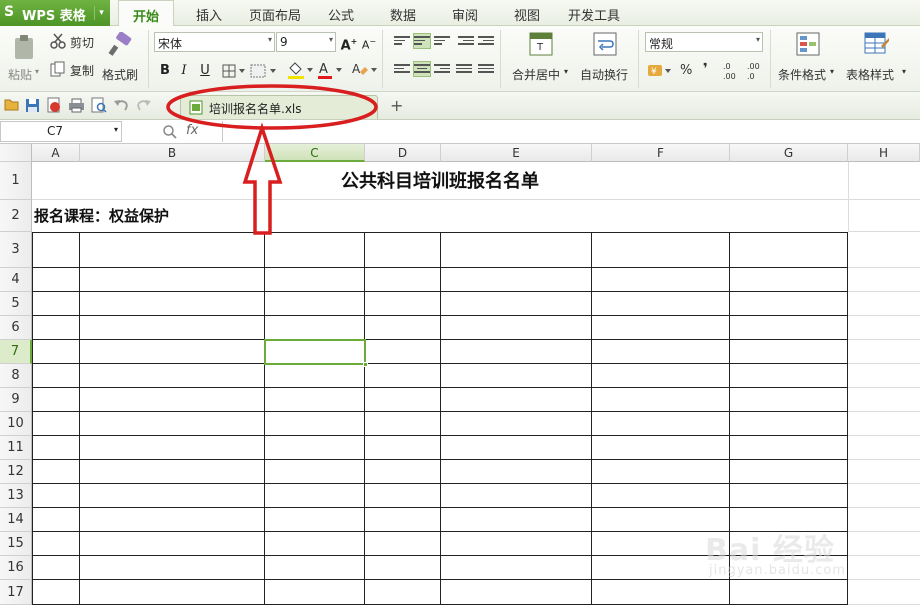  What do you see at coordinates (16, 328) in the screenshot?
I see `row-header-6: 6` at bounding box center [16, 328].